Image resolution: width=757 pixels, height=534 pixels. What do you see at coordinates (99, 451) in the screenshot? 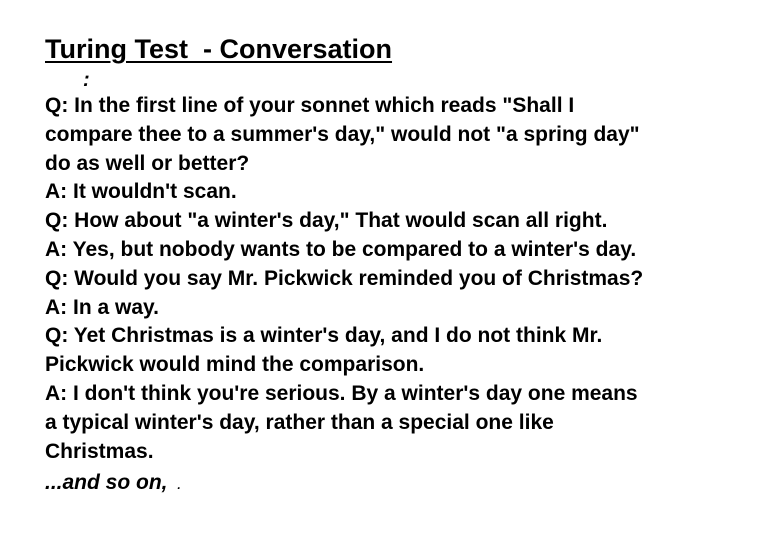
I see `dialogue-line: Christmas.` at bounding box center [99, 451].